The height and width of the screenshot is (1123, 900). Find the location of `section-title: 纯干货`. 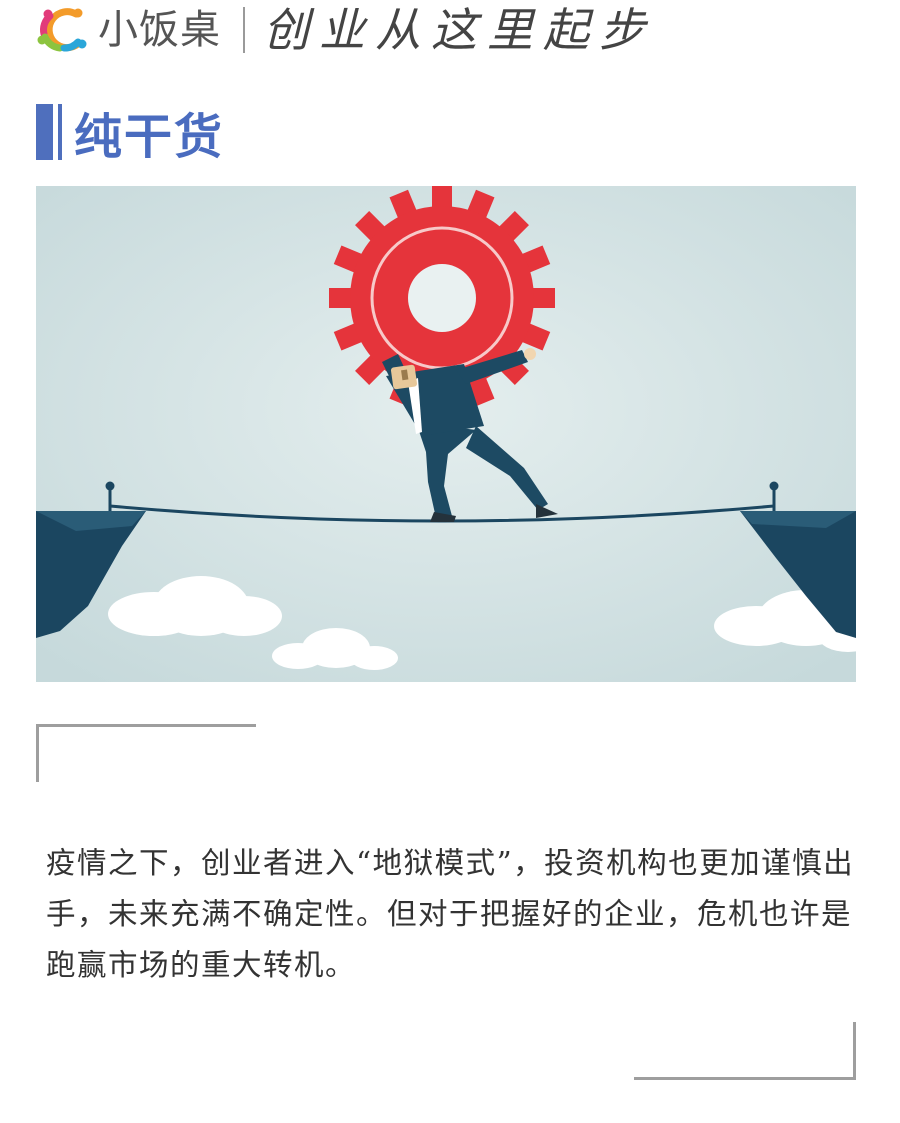

section-title: 纯干货 is located at coordinates (149, 137).